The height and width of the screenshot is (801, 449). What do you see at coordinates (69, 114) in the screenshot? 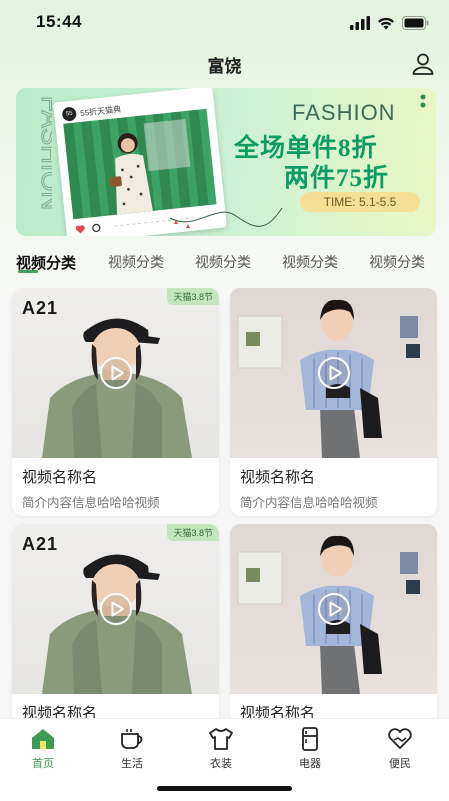
I see `banner-photo-badge: 55` at bounding box center [69, 114].